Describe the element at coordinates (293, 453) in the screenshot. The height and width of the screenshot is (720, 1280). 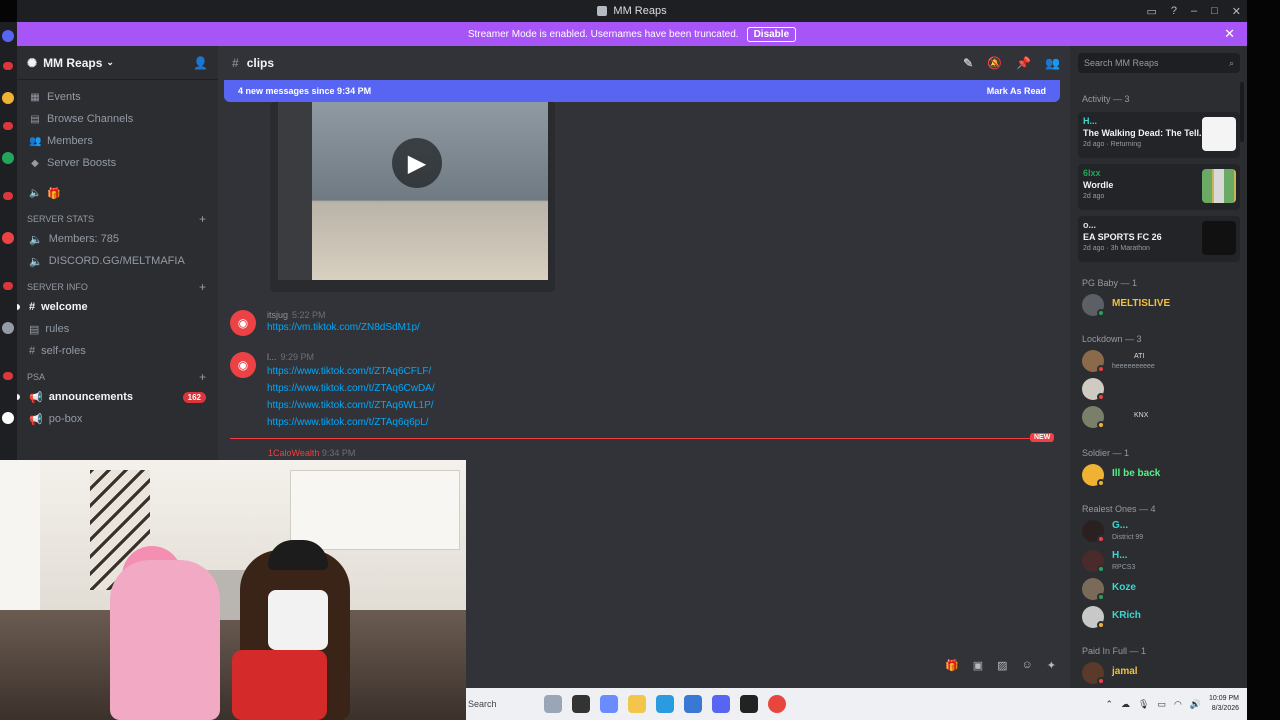
I see `username: 1CaloWealth` at that location.